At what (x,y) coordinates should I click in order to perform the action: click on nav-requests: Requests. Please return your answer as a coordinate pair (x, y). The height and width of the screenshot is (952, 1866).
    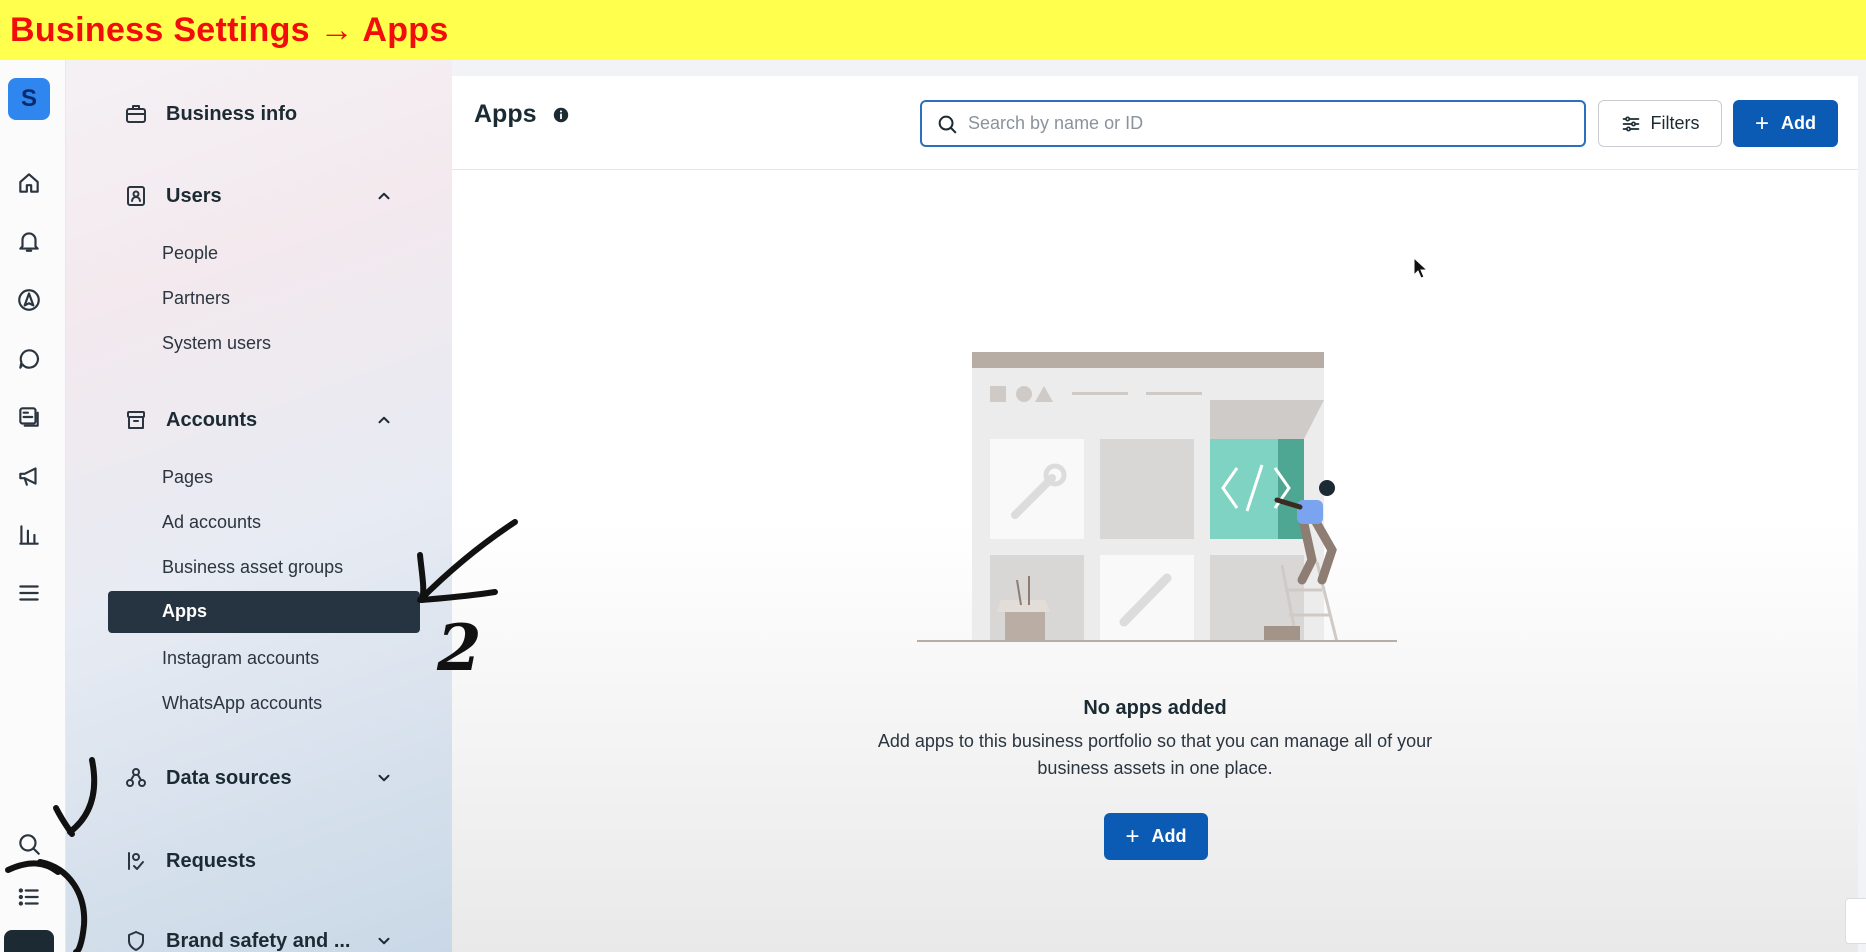
    Looking at the image, I should click on (189, 861).